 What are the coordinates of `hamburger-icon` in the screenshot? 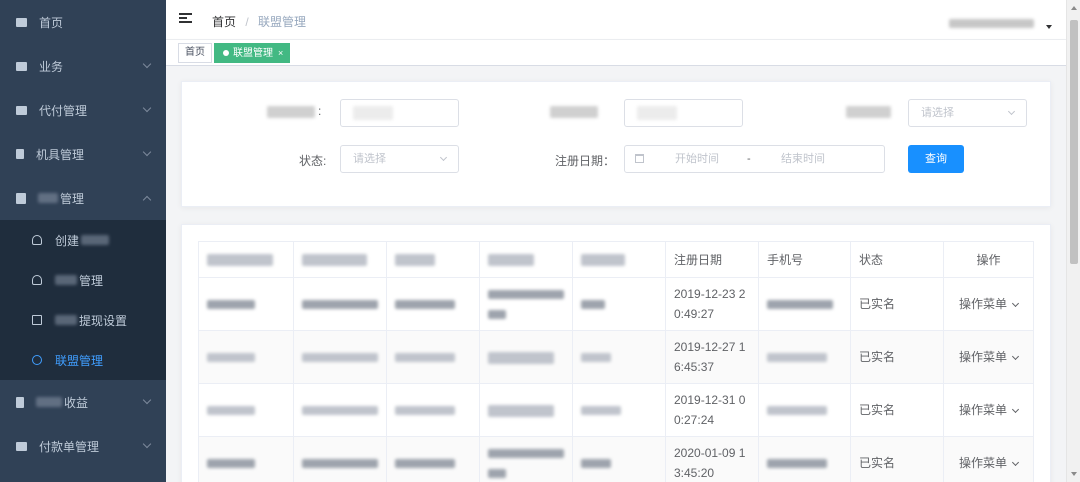 It's located at (185, 19).